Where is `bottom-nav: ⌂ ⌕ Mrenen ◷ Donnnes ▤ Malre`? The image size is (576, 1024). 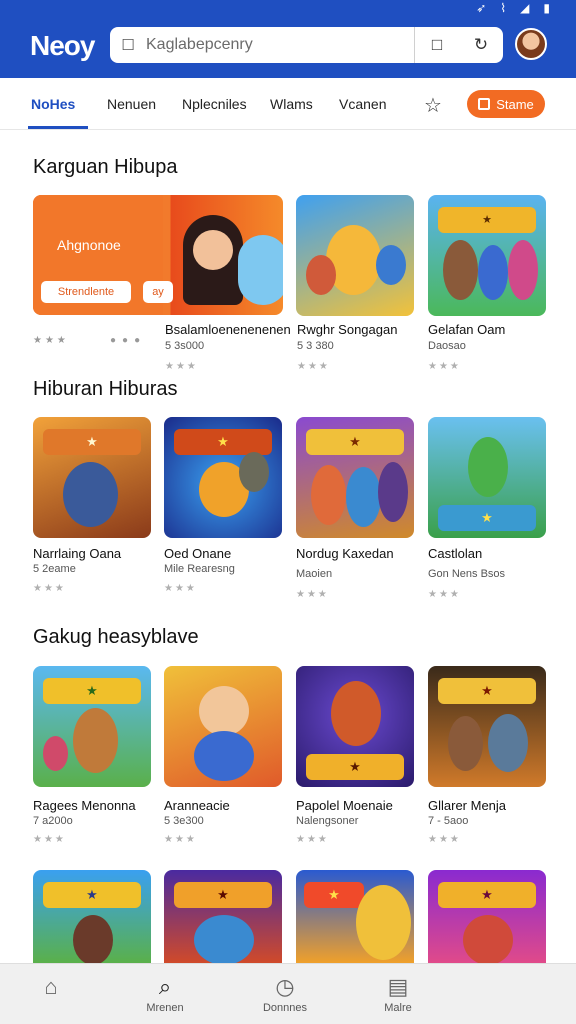
bottom-nav: ⌂ ⌕ Mrenen ◷ Donnnes ▤ Malre is located at coordinates (288, 993).